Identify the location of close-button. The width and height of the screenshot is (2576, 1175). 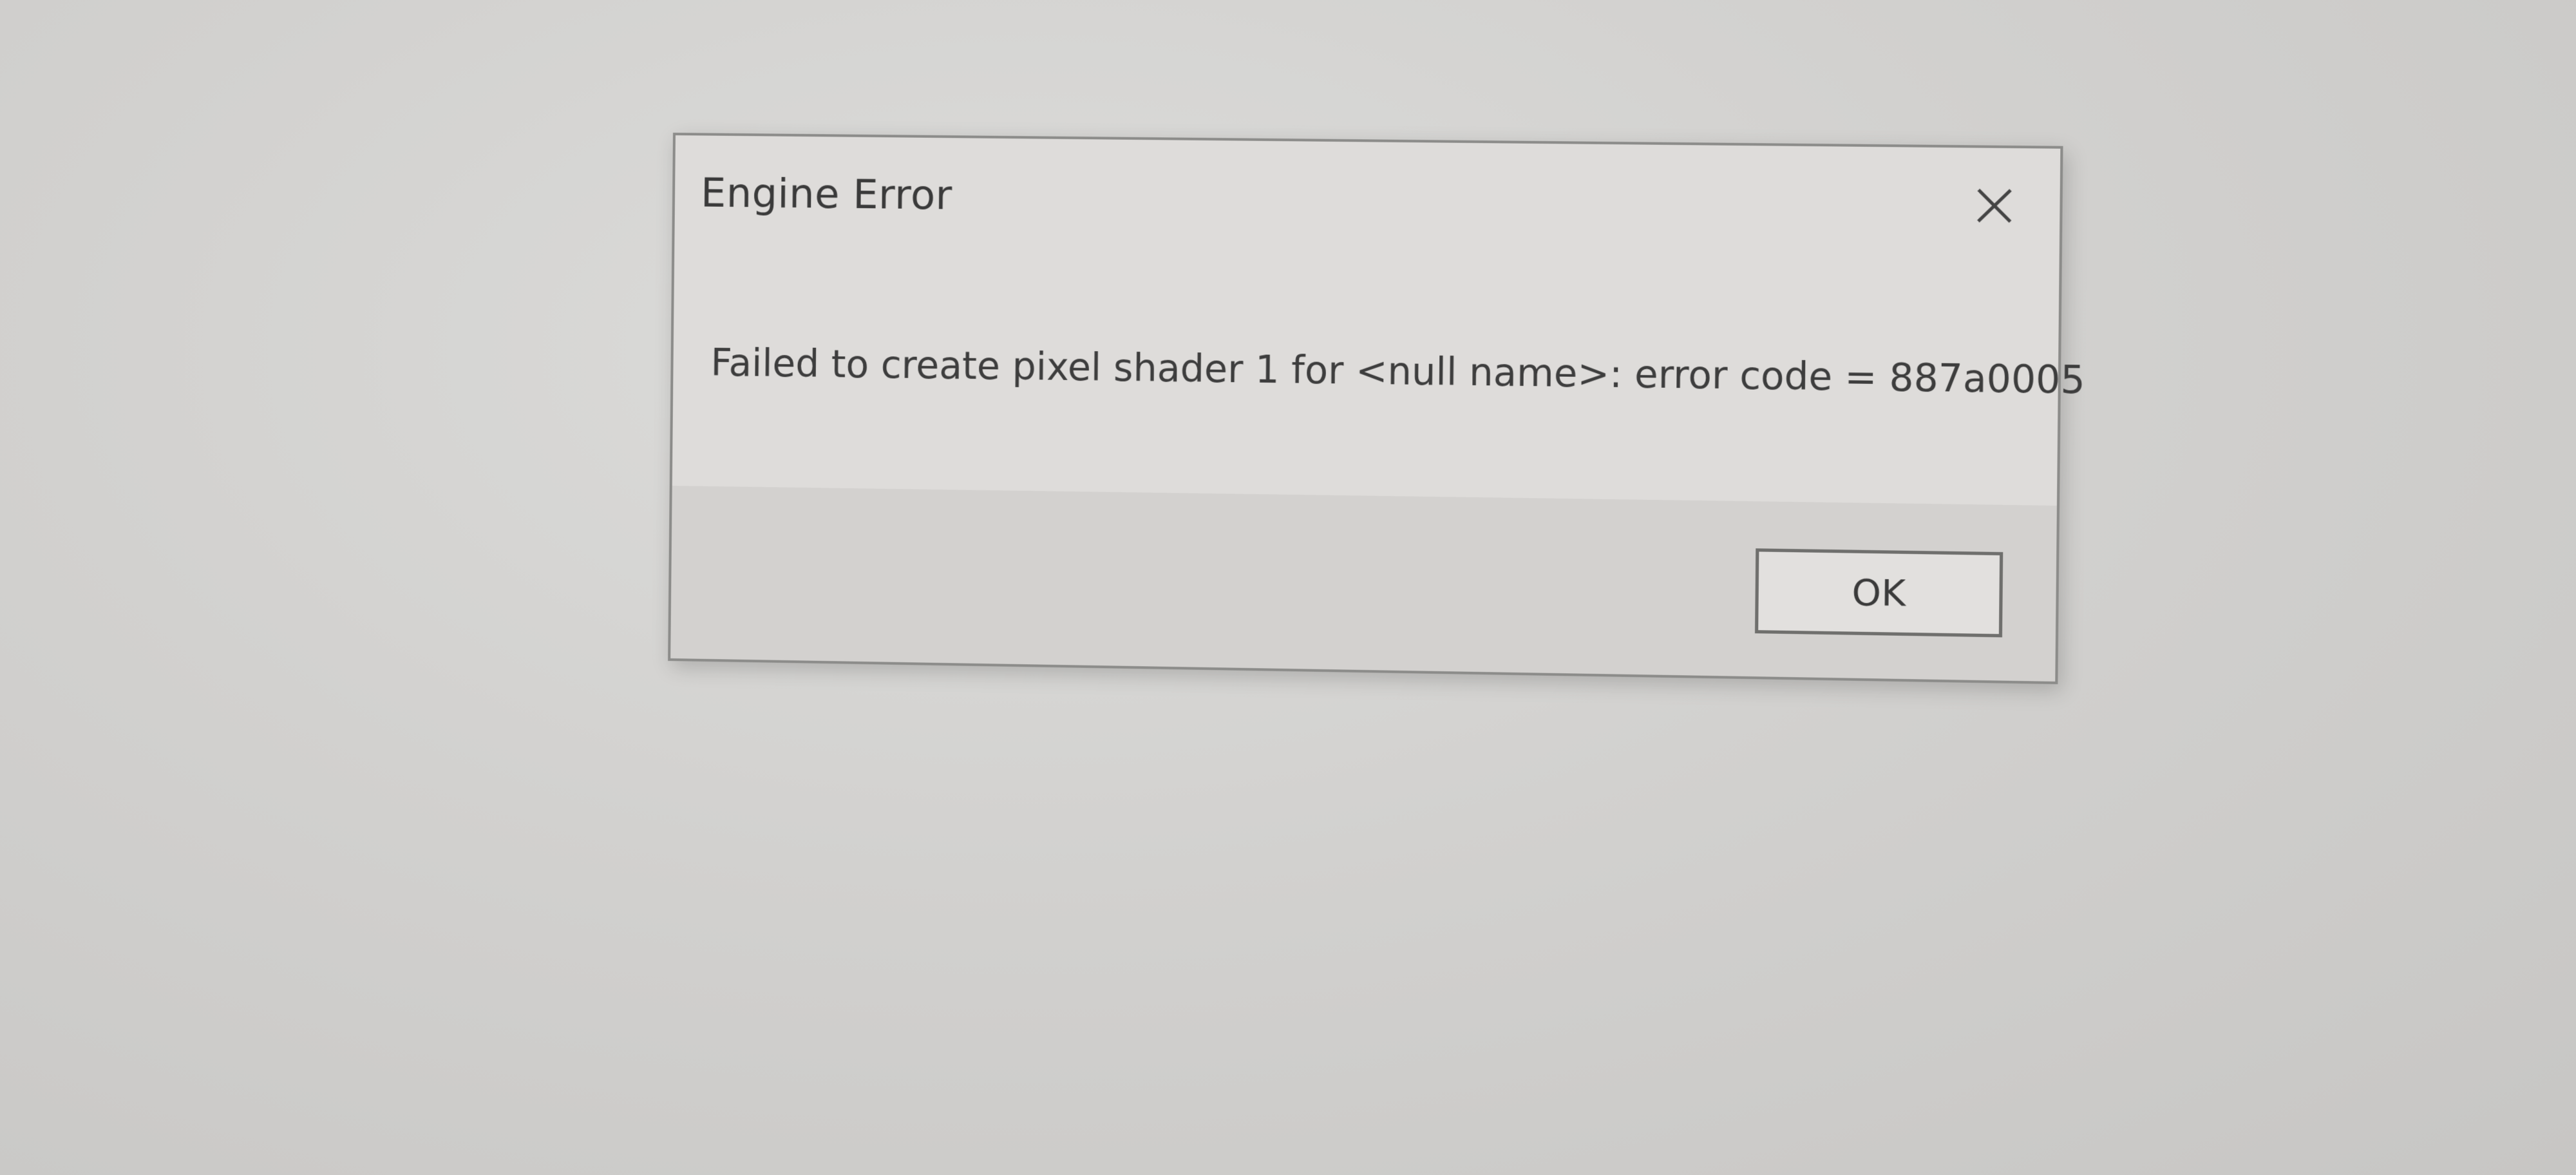
(1995, 206).